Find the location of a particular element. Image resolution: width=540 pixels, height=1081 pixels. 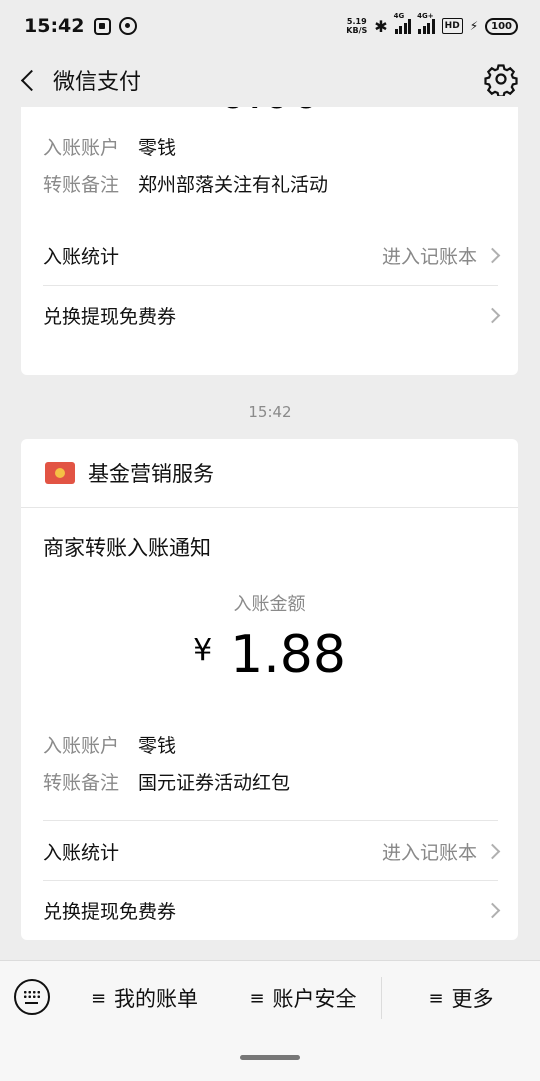

signal-icon-sim1: 4G is located at coordinates (403, 23).